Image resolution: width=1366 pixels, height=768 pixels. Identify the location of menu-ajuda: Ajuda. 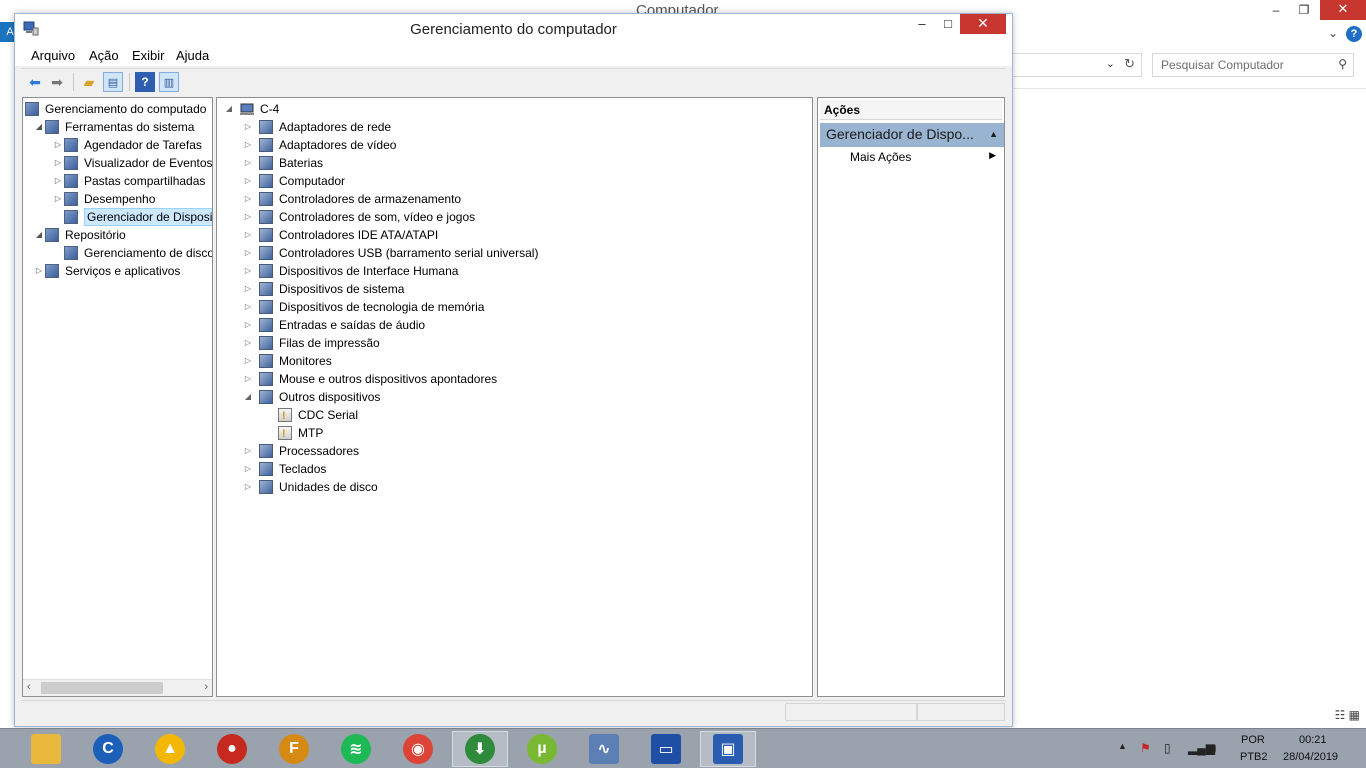
(192, 55).